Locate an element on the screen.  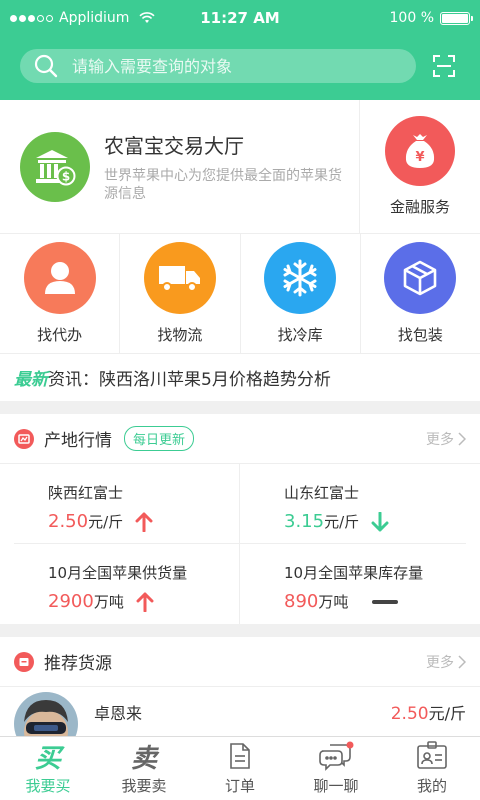
service-label: 找包装 is located at coordinates (420, 335).